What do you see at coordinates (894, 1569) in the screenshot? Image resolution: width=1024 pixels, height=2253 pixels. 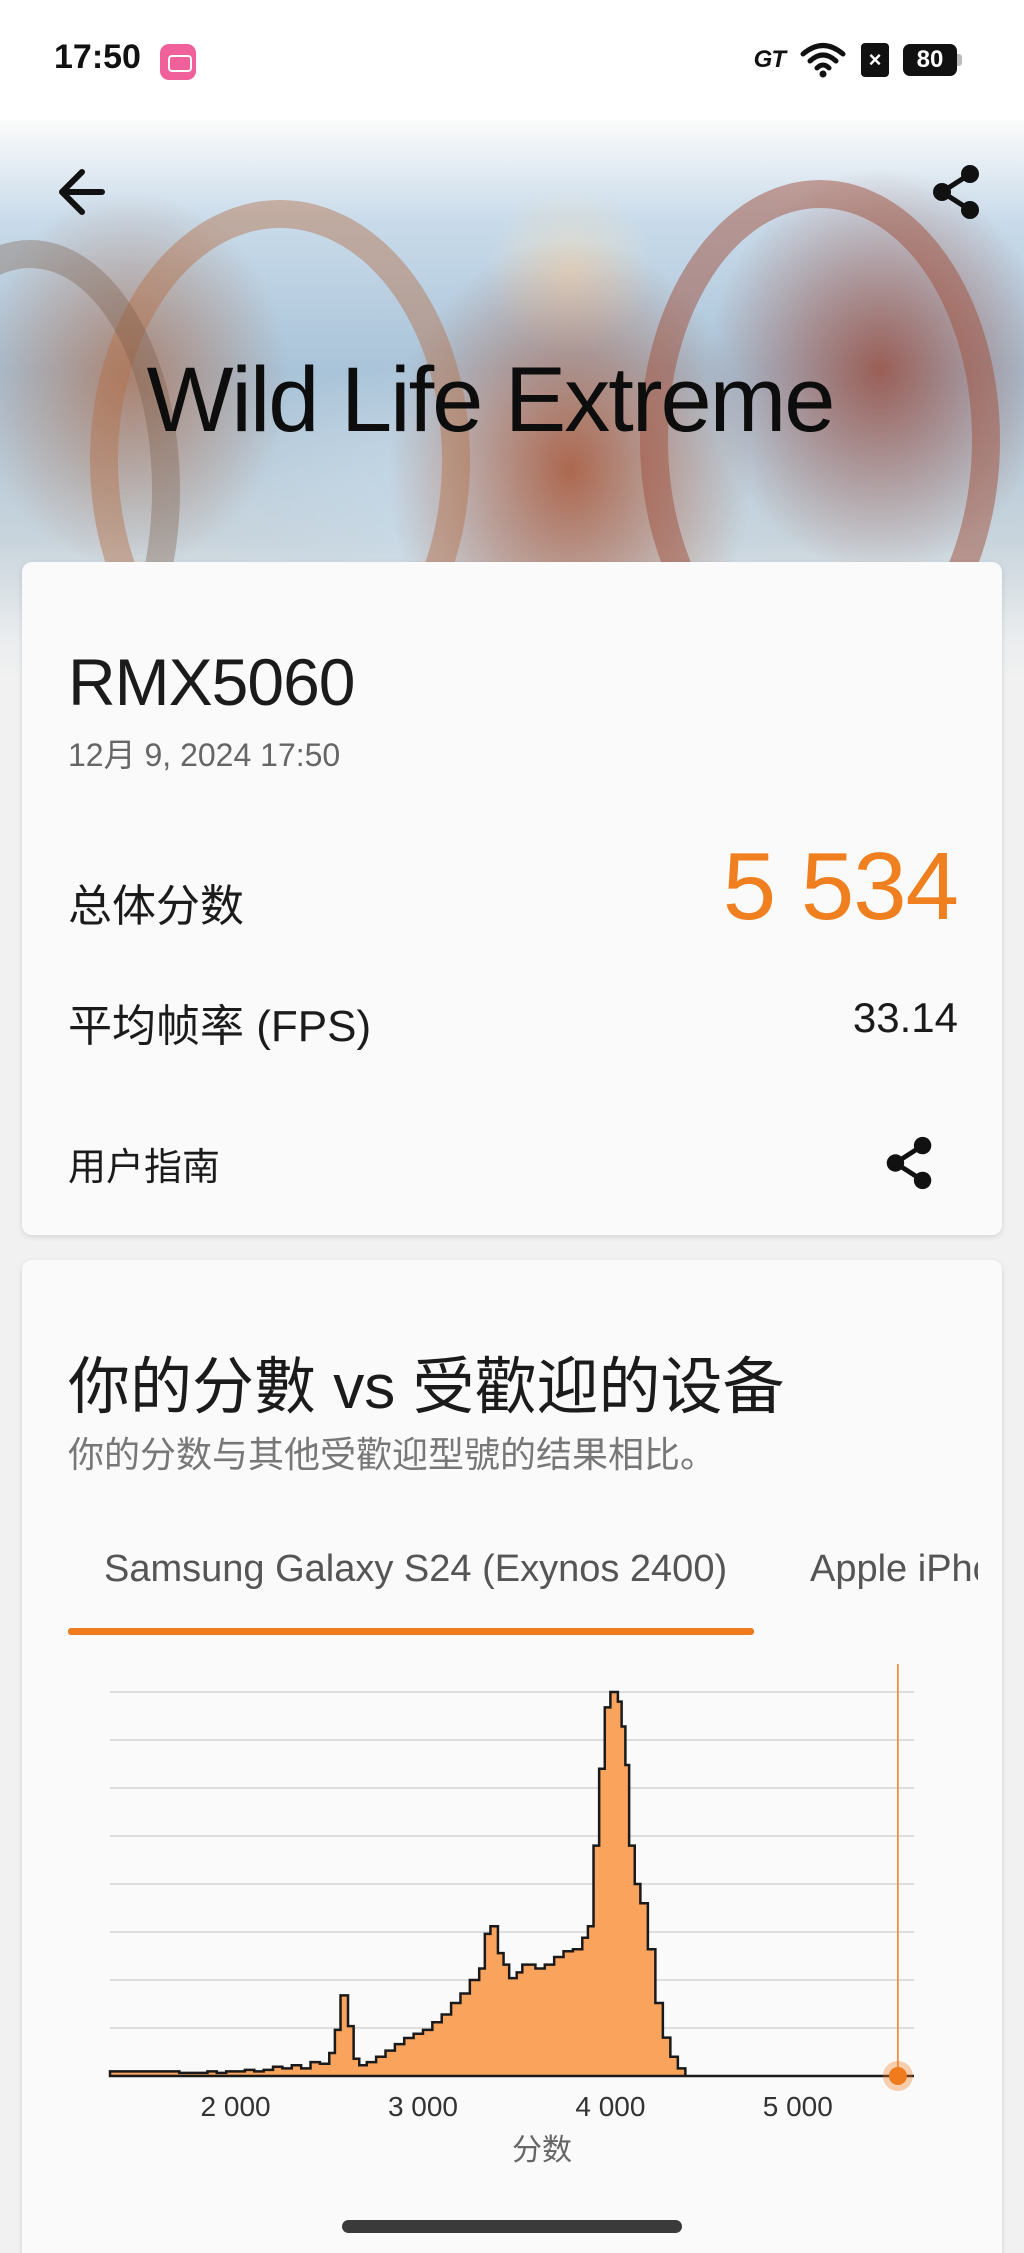 I see `tab-apple-iphone: Apple iPhc` at bounding box center [894, 1569].